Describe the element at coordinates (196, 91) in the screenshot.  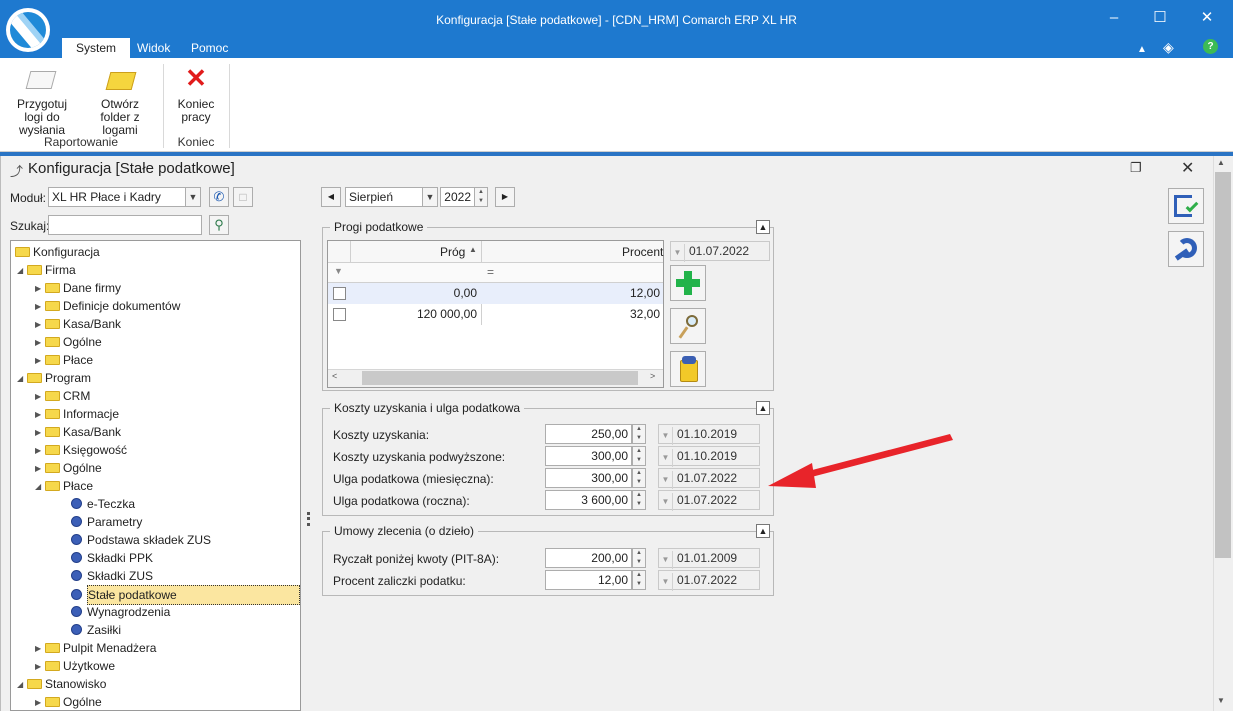
I see `end-work-button: ✕ Koniec pracy` at that location.